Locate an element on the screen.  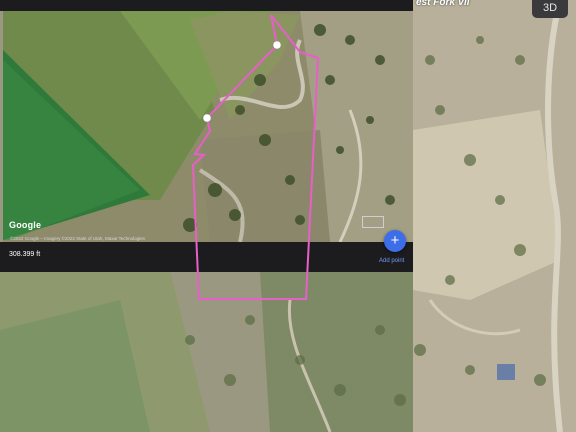
google-logo: Google is located at coordinates (25, 225).